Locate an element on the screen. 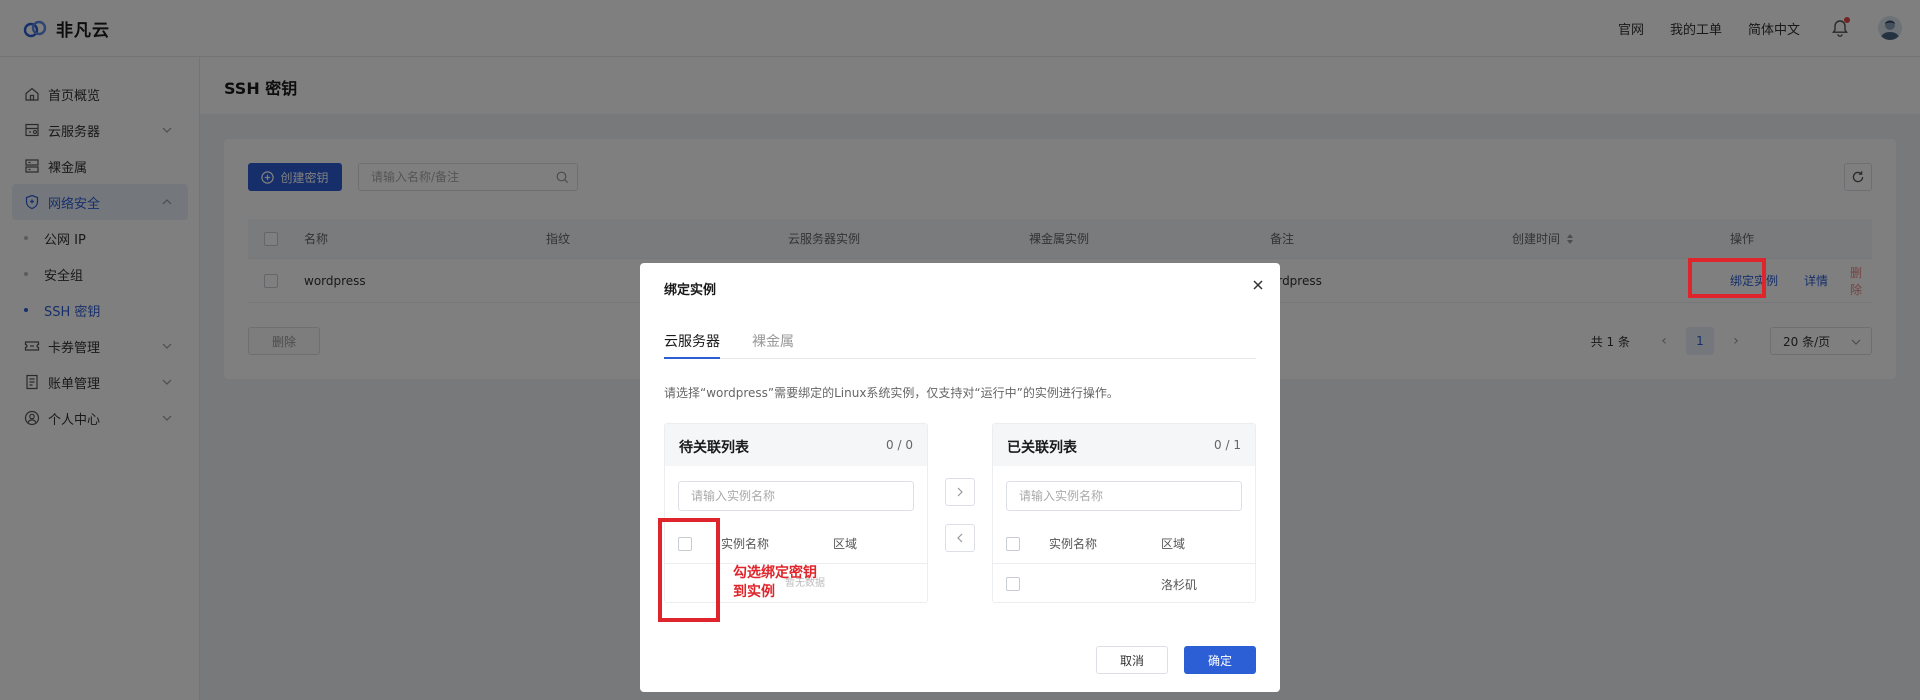 This screenshot has width=1920, height=700. associated-list-title: 已关联列表 is located at coordinates (1042, 448).